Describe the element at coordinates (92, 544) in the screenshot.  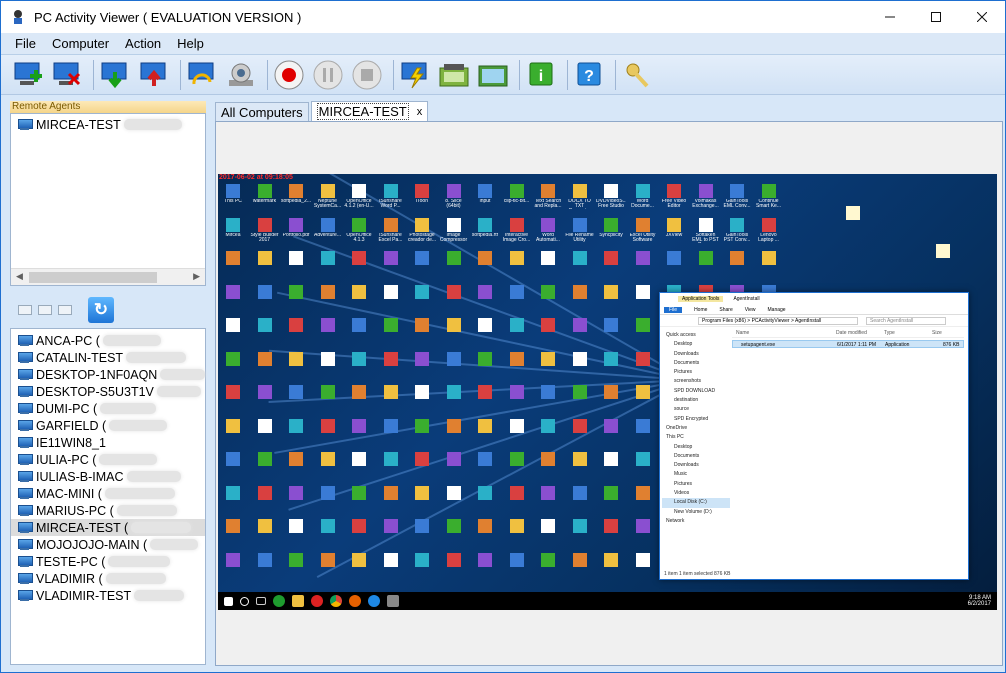
I see `computer-name: MOJOJOJO-MAIN (` at that location.